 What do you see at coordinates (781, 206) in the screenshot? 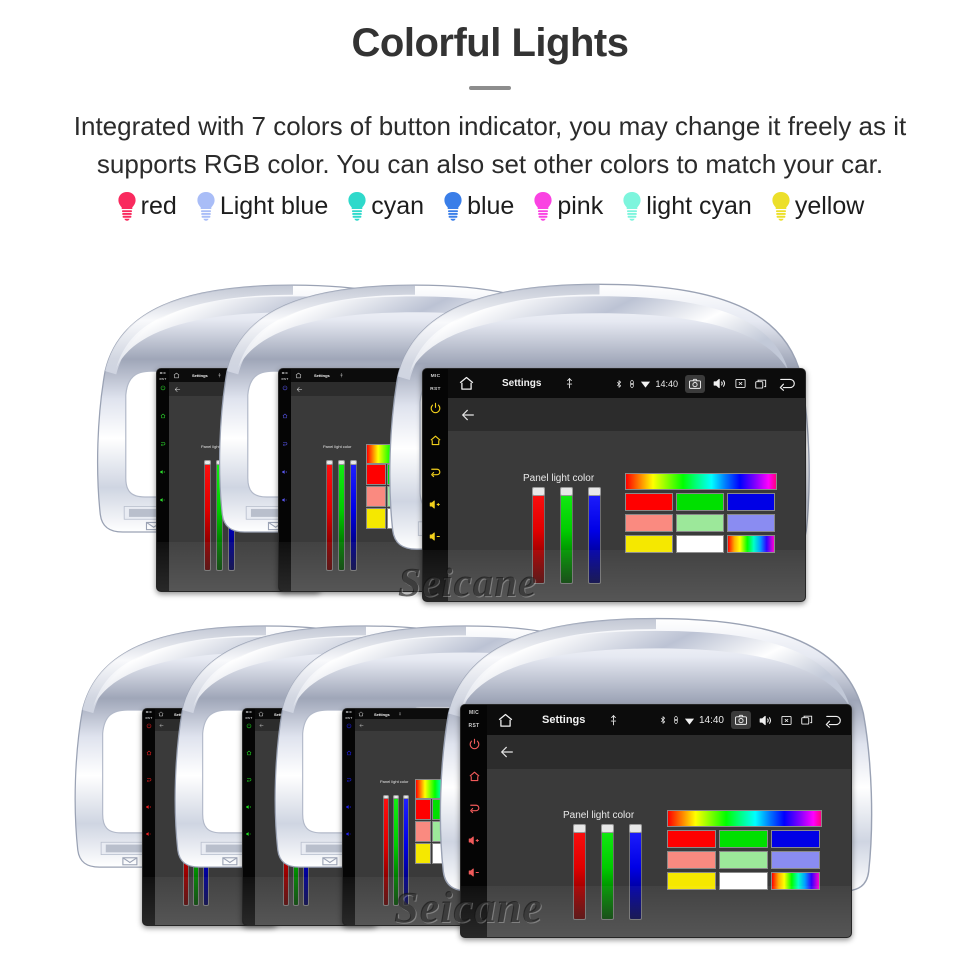
I see `bulb-icon` at bounding box center [781, 206].